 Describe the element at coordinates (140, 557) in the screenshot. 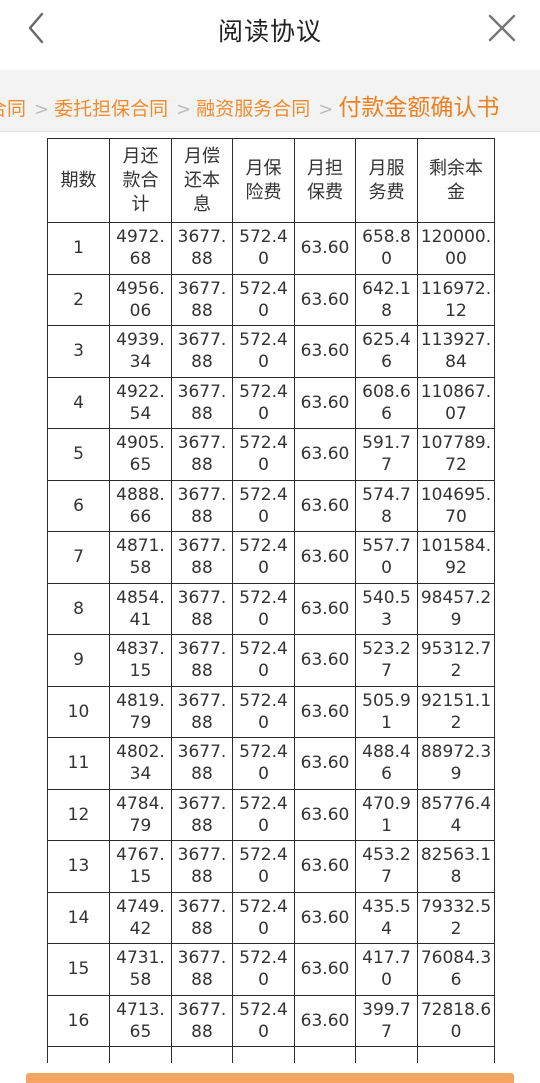

I see `table-cell: 4871.58` at that location.